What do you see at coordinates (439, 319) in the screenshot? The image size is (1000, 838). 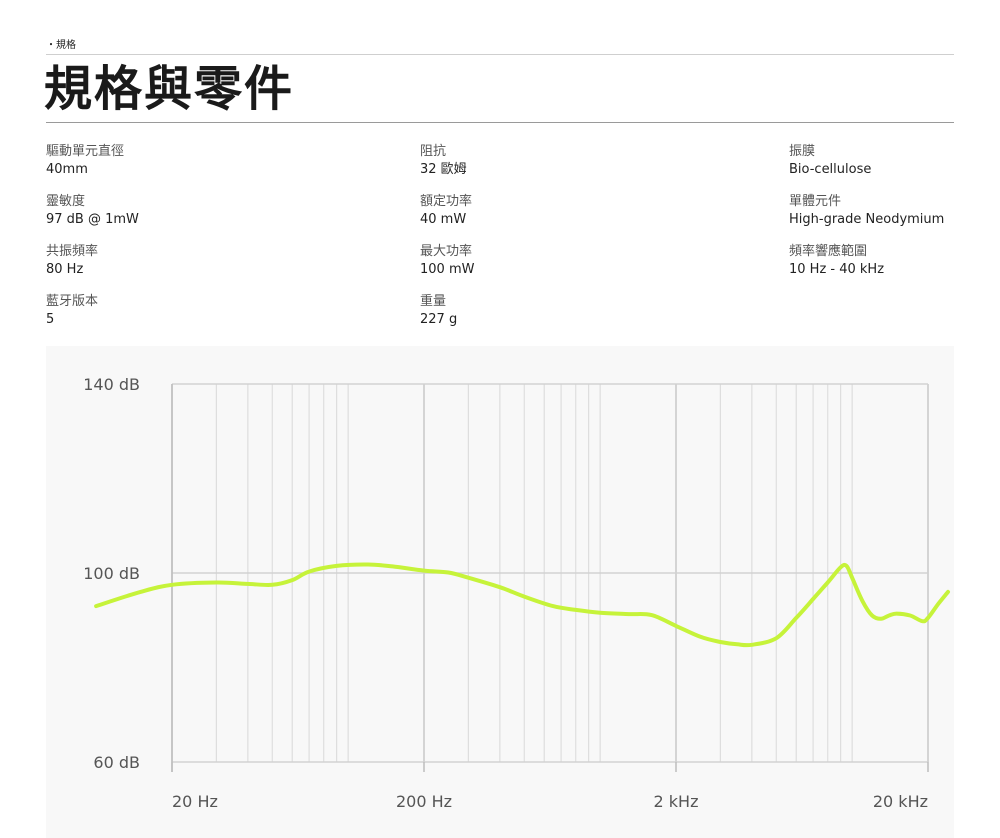 I see `spec-value: 227 g` at bounding box center [439, 319].